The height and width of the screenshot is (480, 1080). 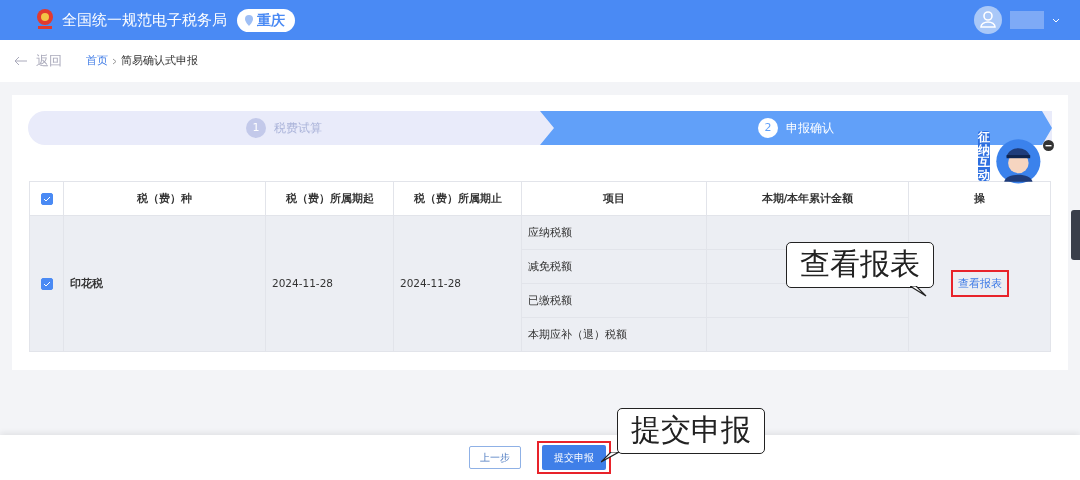 I want to click on column-header: 操, so click(x=979, y=197).